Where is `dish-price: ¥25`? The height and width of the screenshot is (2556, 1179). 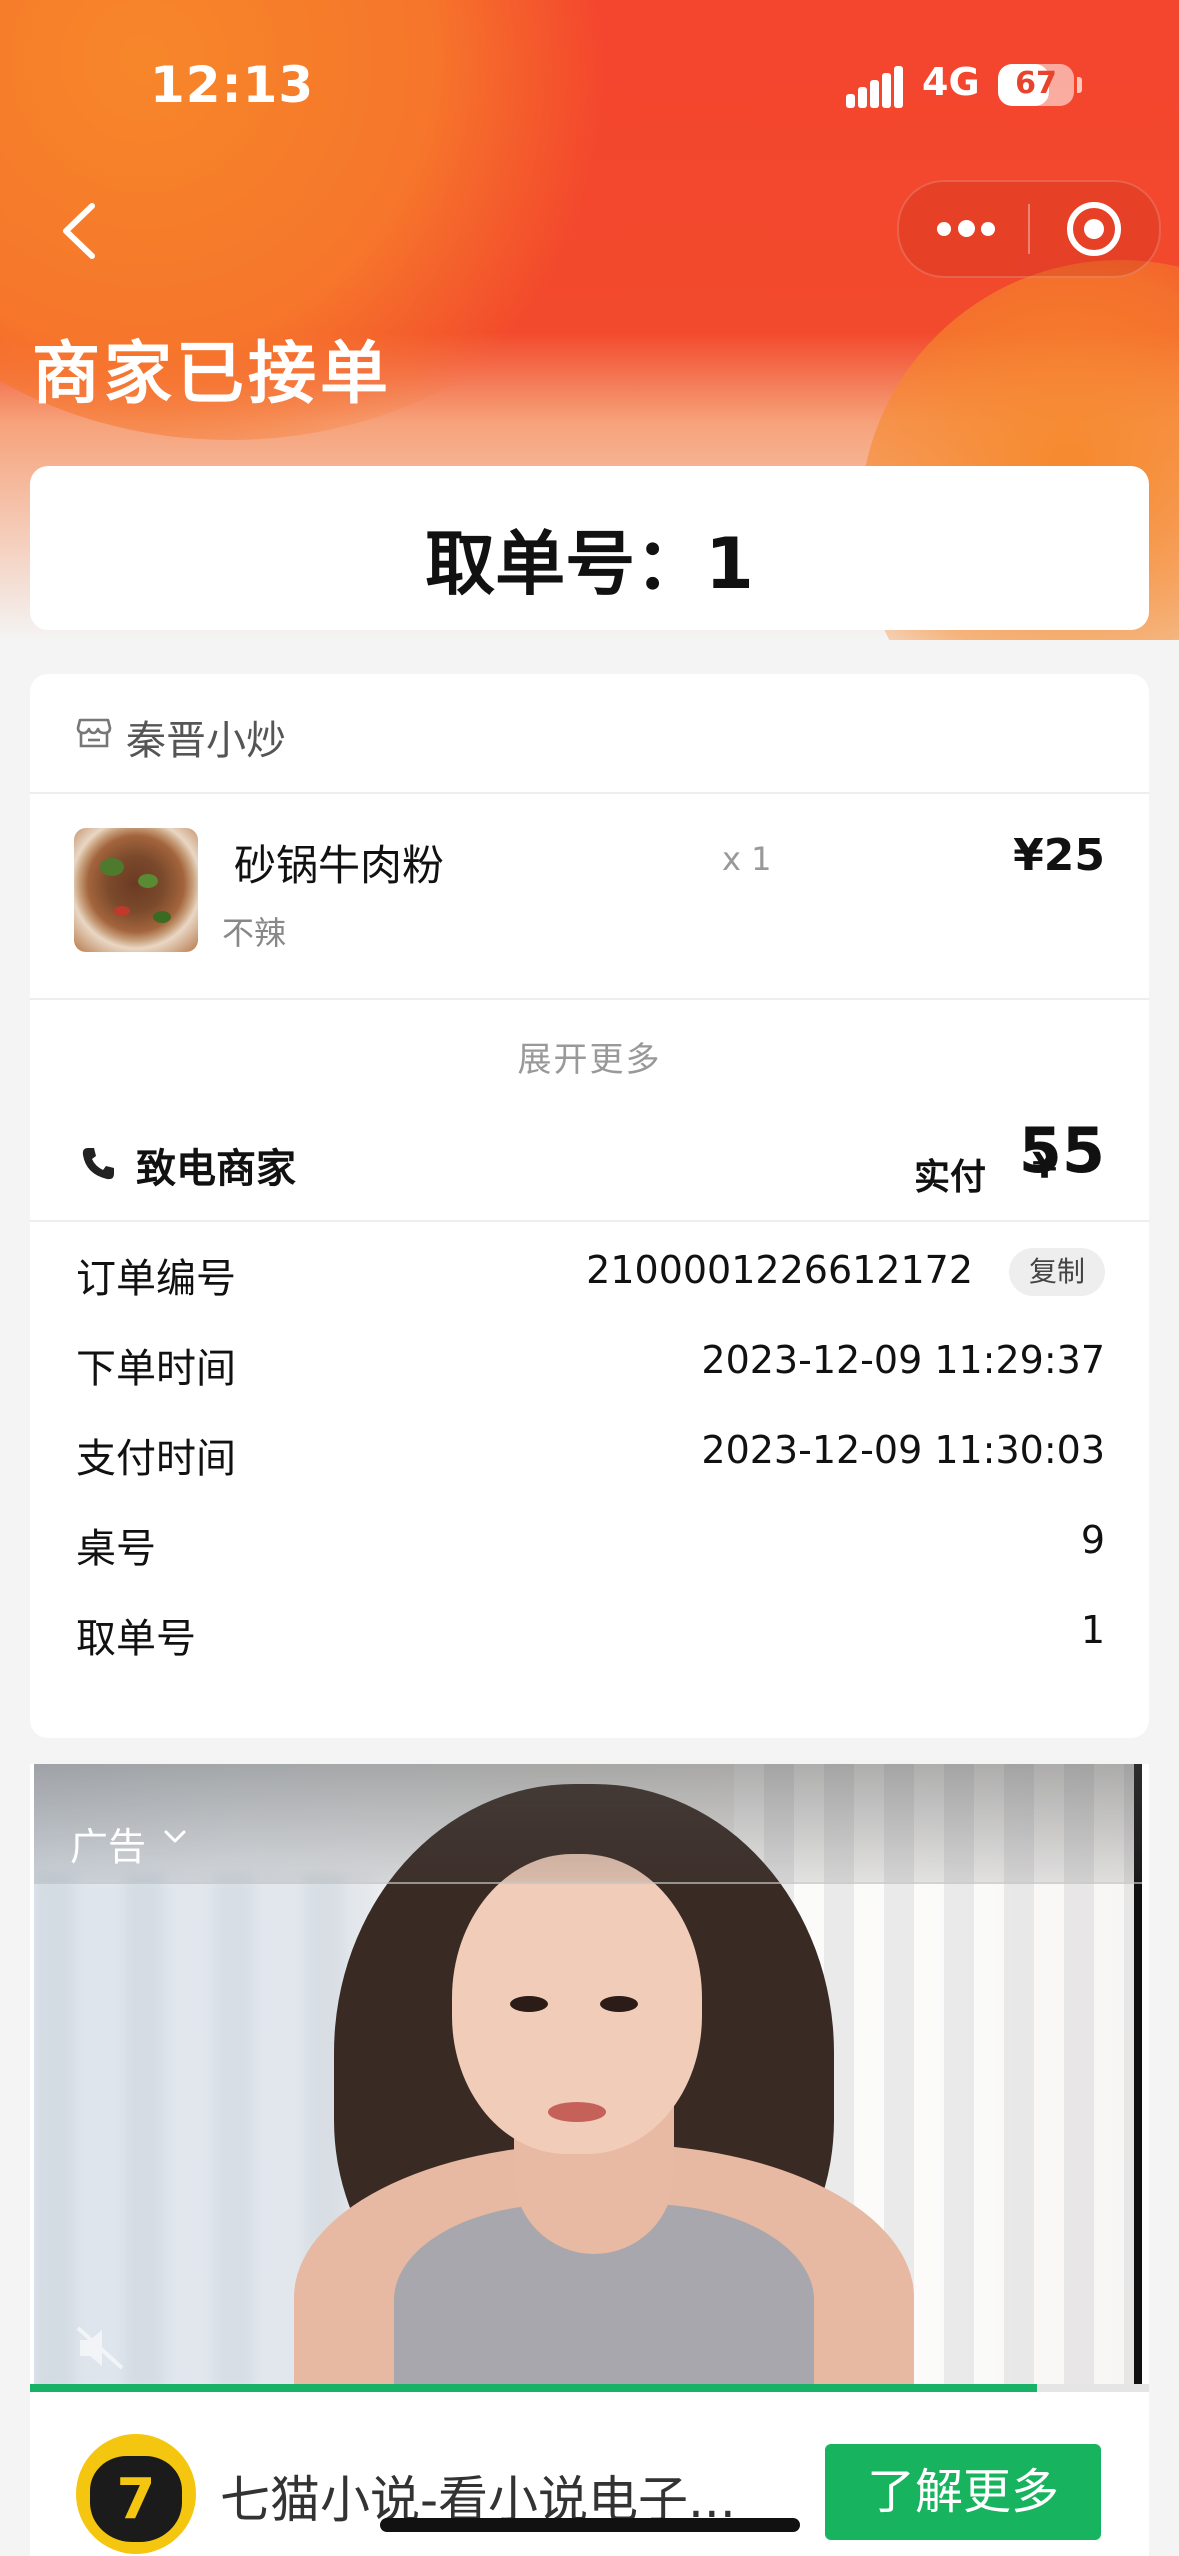
dish-price: ¥25 is located at coordinates (1059, 855).